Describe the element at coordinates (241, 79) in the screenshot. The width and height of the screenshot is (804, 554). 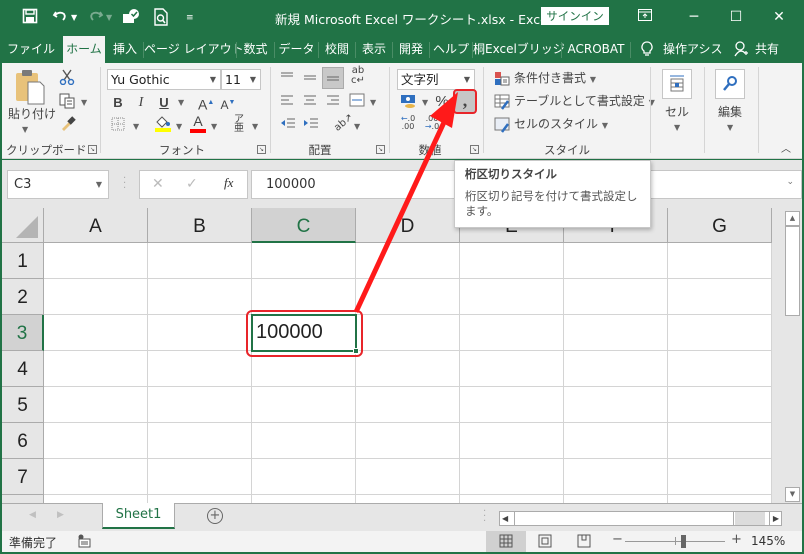
I see `font-size-combo: 11 ▼` at that location.